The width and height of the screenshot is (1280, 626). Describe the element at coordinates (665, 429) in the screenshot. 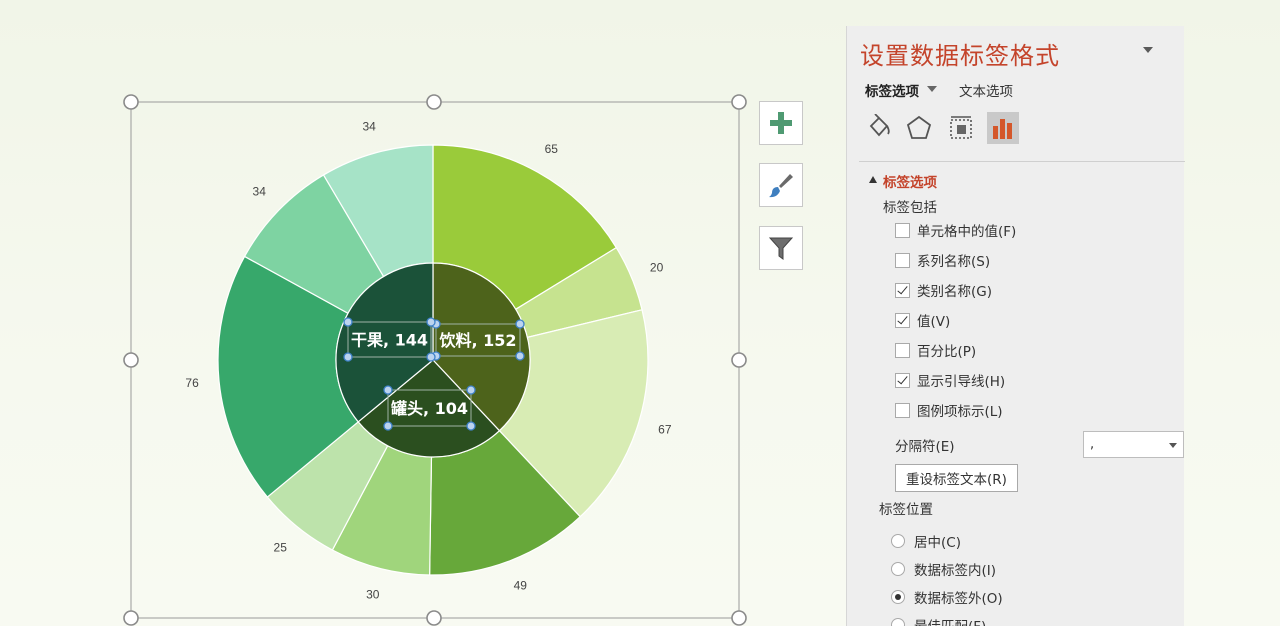

I see `outer-data-label: 67` at that location.